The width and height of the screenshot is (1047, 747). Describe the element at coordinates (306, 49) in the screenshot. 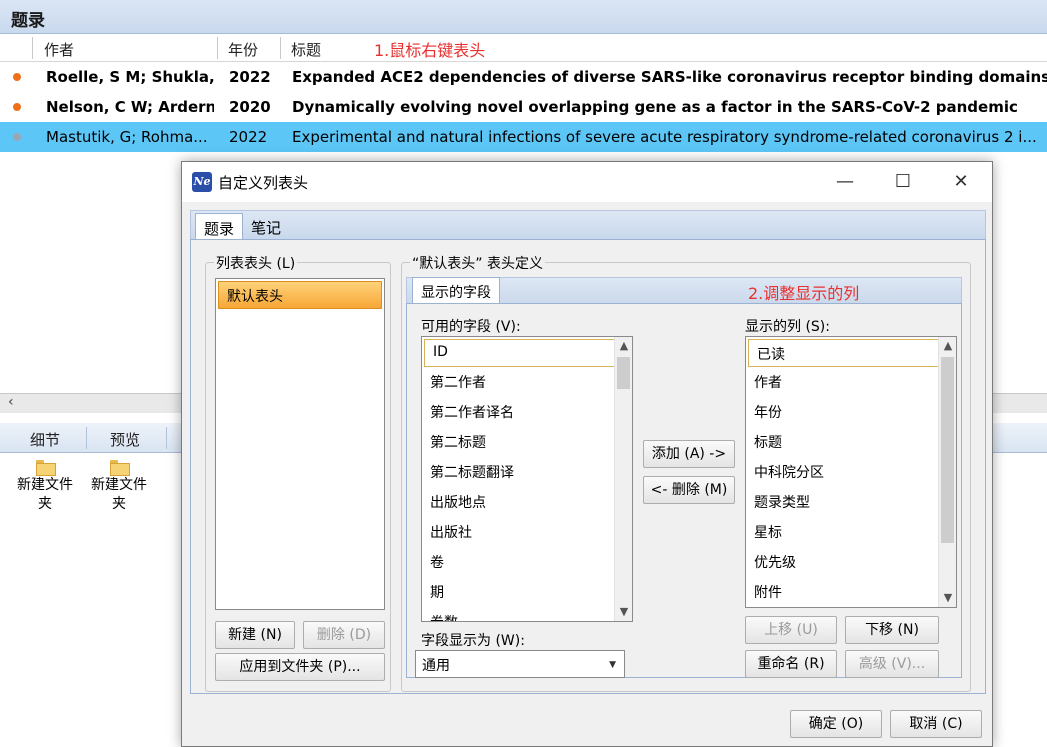

I see `column-header-title: 标题` at that location.